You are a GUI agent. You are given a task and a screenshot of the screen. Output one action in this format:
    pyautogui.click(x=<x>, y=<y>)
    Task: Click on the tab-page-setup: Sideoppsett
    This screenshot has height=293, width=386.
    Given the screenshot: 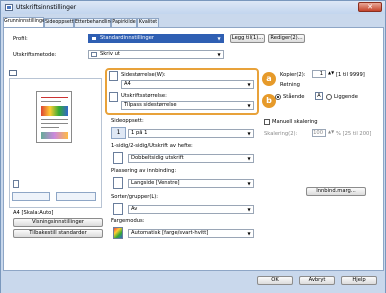 What is the action you would take?
    pyautogui.click(x=59, y=22)
    